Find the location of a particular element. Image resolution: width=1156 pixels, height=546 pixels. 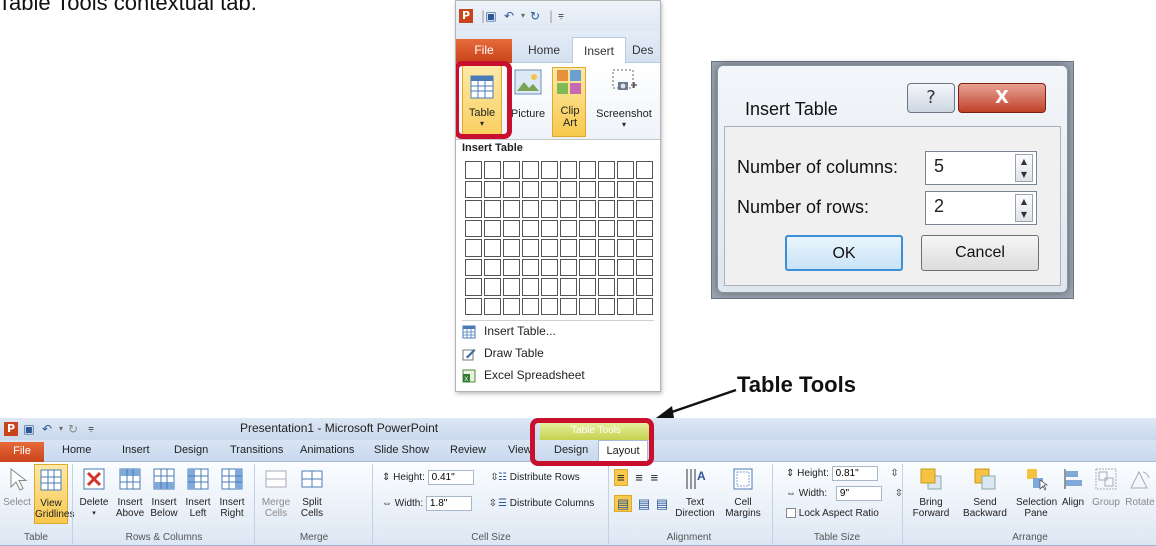

bring-forward-button: Bring Forward is located at coordinates (931, 492).